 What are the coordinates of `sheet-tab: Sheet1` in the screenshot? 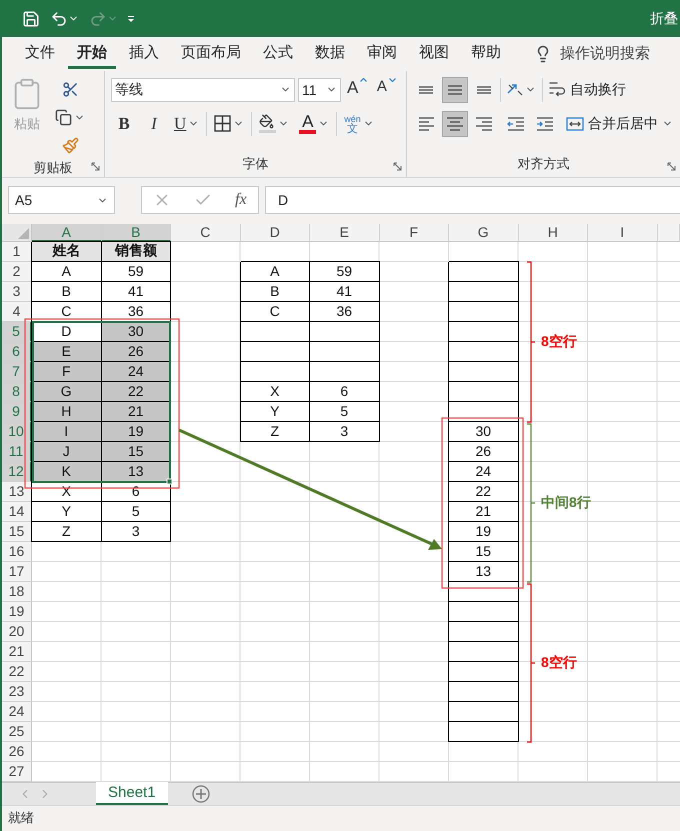 It's located at (132, 793).